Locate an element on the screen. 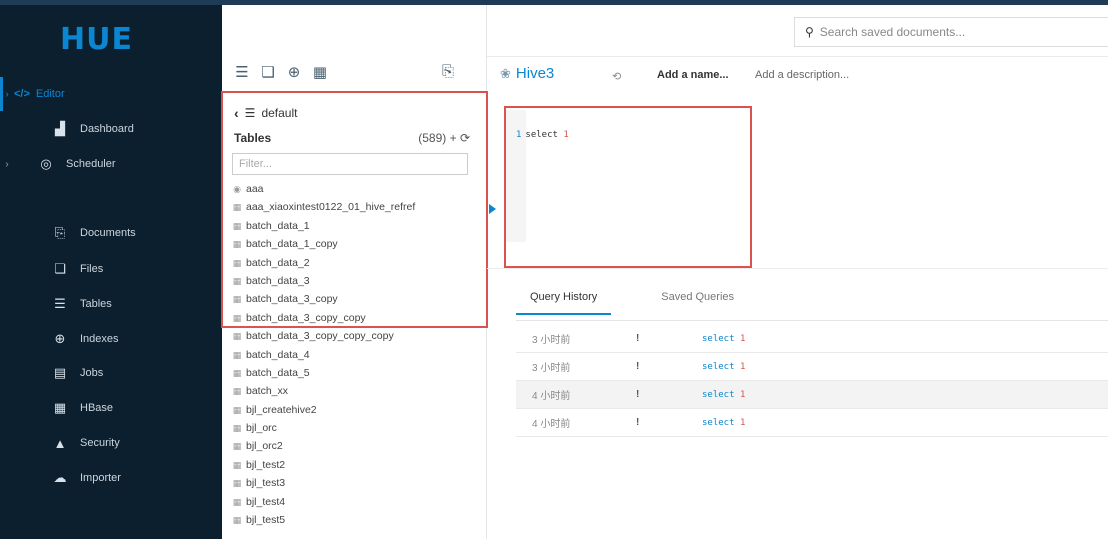 This screenshot has height=539, width=1108. nav-item-jobs: ▤ Jobs is located at coordinates (111, 373).